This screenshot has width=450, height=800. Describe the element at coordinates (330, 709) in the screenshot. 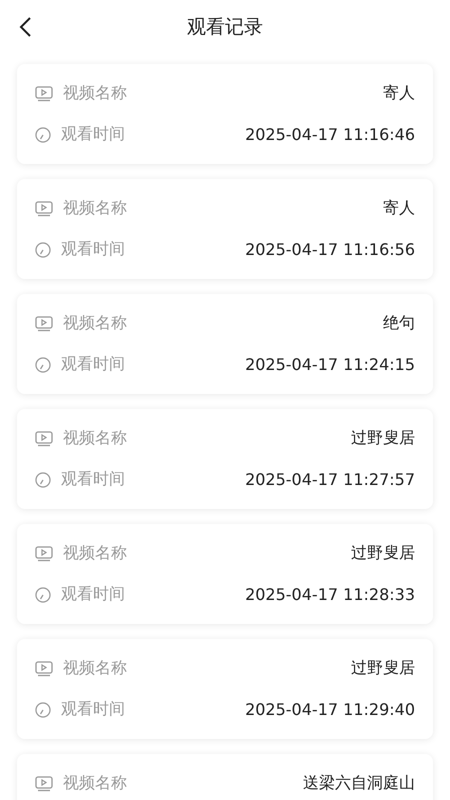

I see `watch-time: 2025-04-17 11:29:40` at that location.